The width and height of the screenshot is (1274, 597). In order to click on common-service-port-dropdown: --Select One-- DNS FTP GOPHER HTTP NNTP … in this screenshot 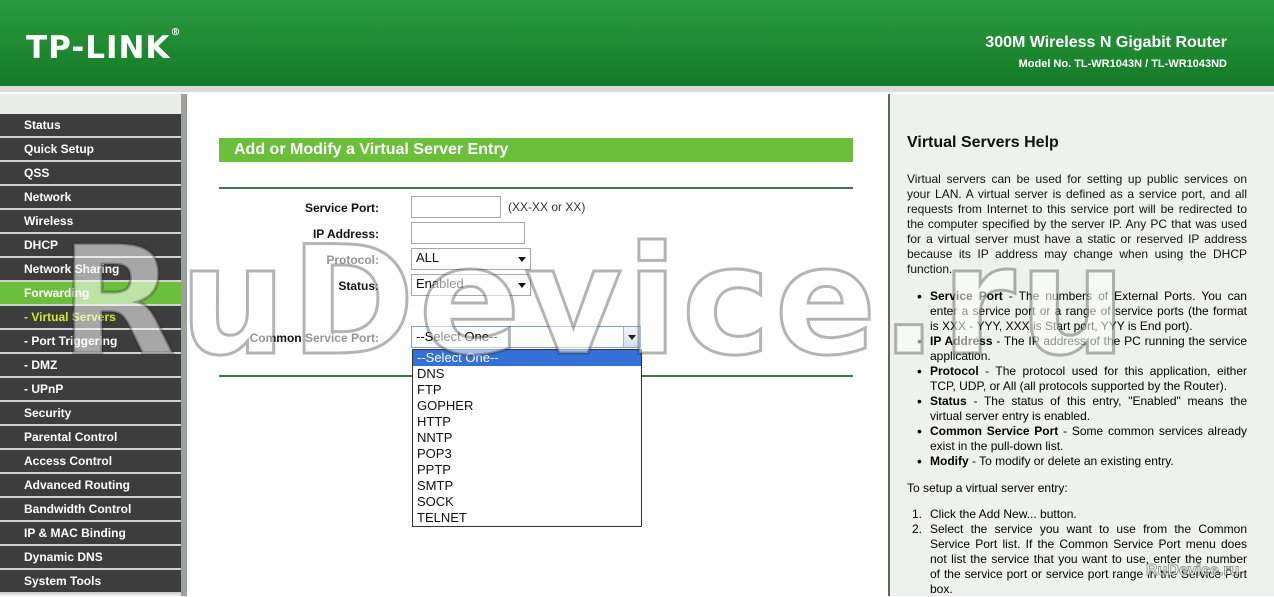, I will do `click(527, 438)`.